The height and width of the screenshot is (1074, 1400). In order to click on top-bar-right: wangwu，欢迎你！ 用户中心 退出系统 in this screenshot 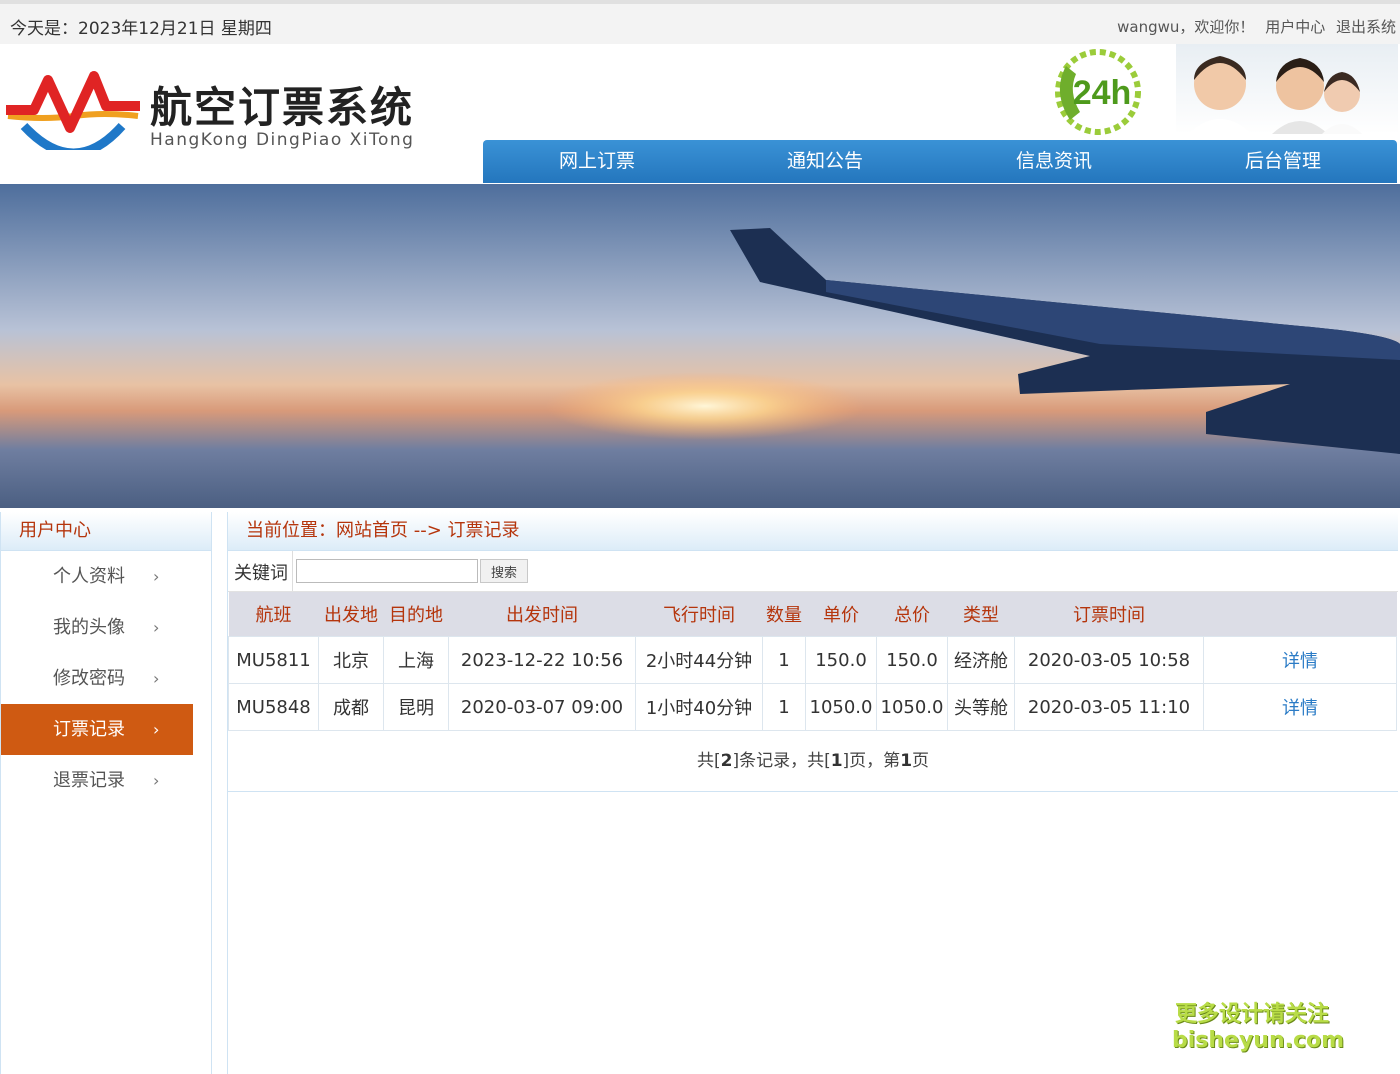, I will do `click(1251, 26)`.